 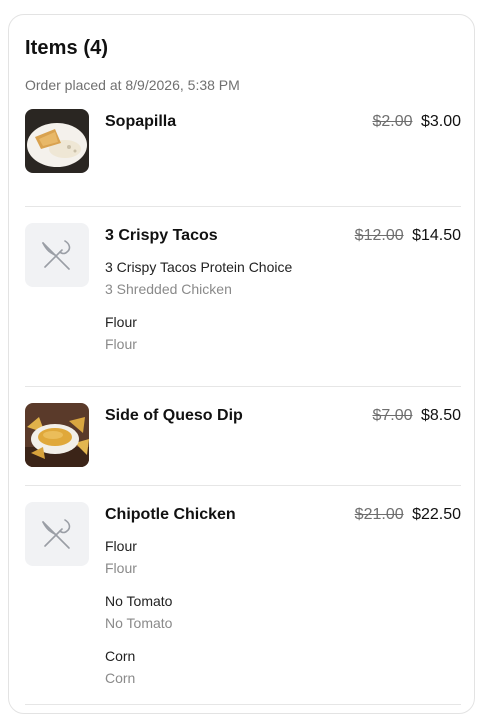 What do you see at coordinates (243, 158) in the screenshot?
I see `list-item: Sopapilla $2.00 $3.00` at bounding box center [243, 158].